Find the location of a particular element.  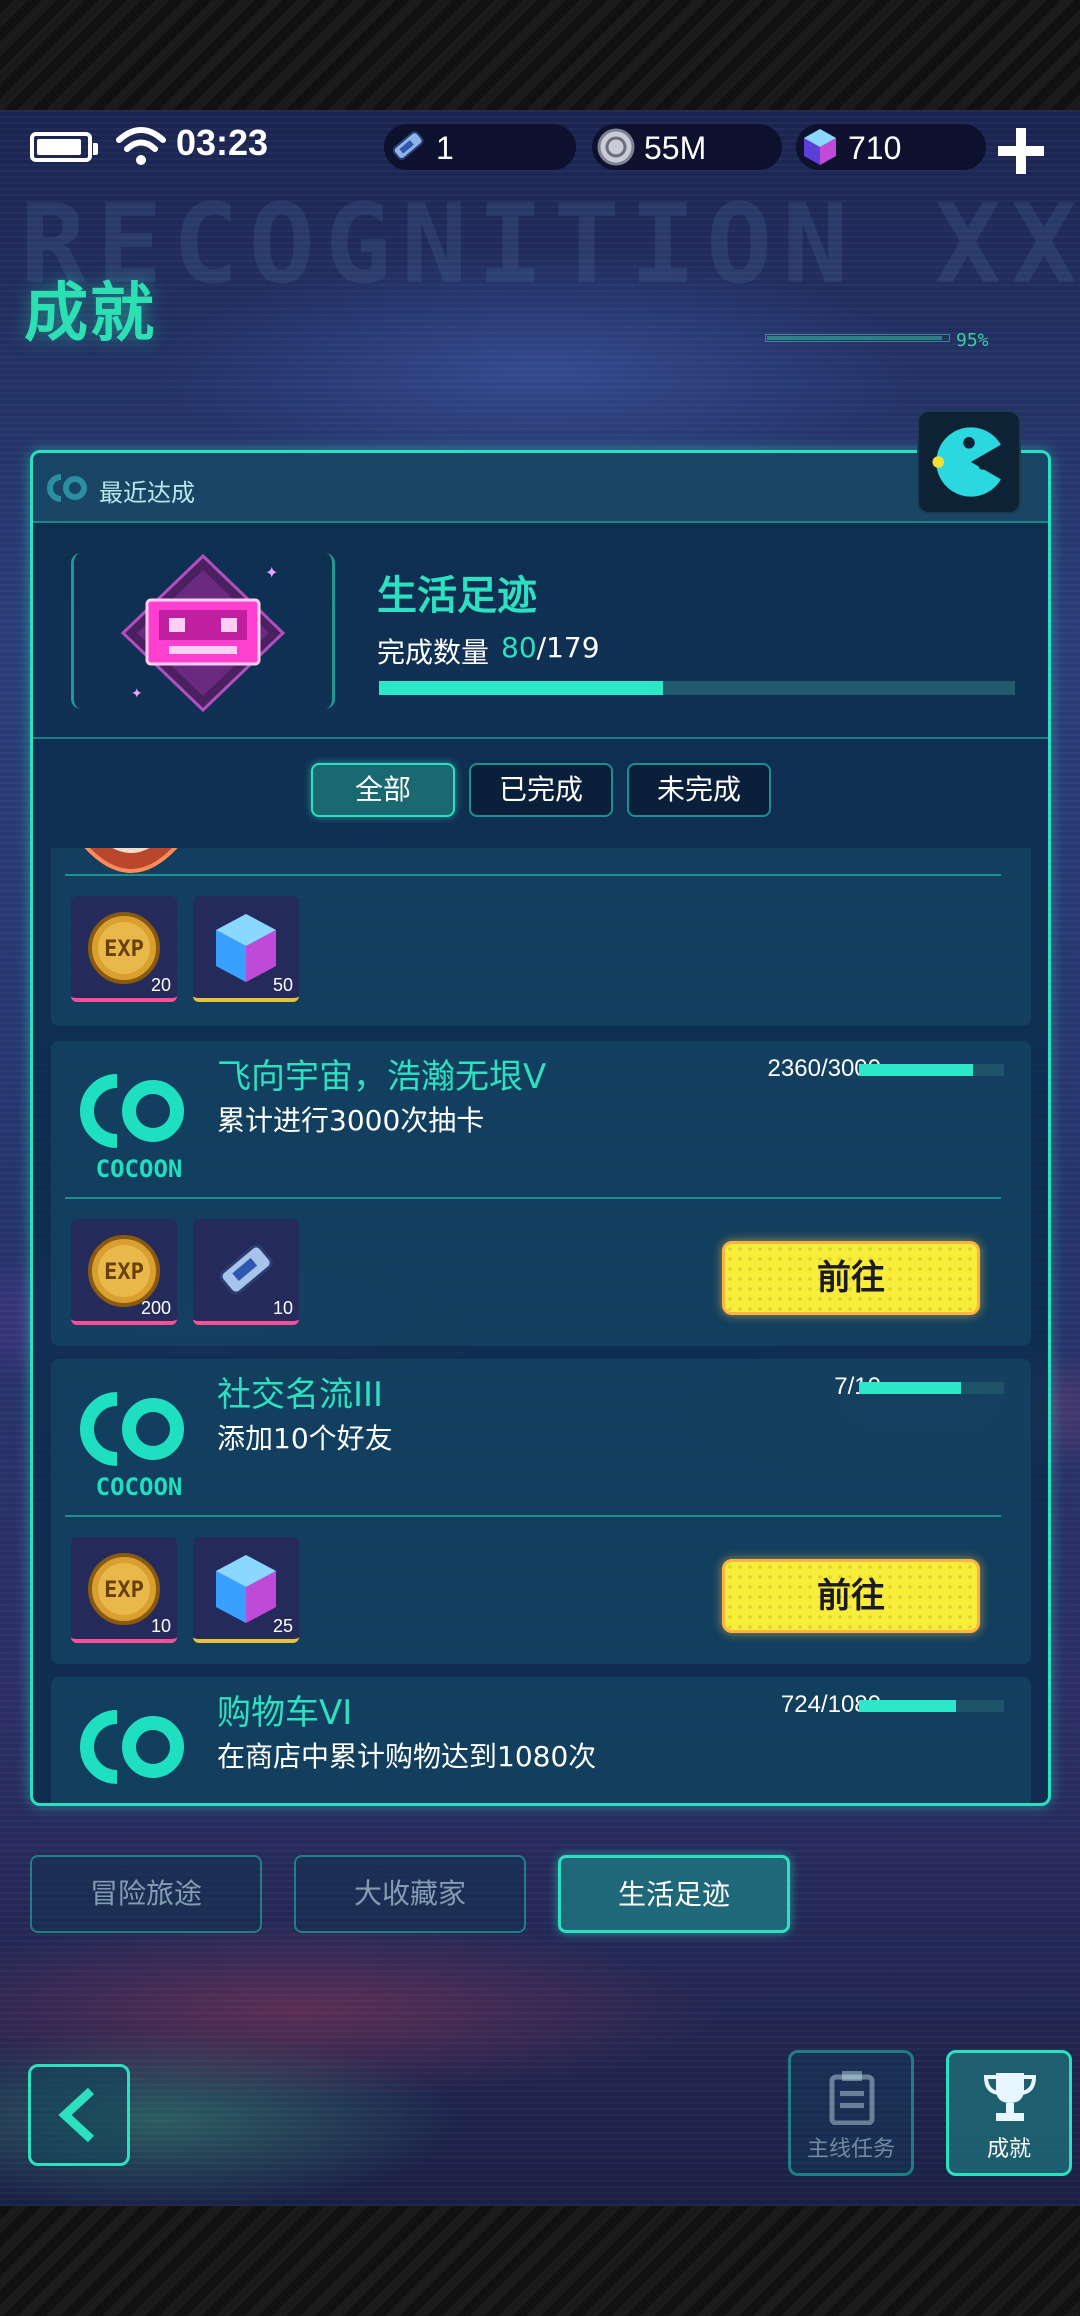

main-quest-button: 主线任务 is located at coordinates (851, 2113).